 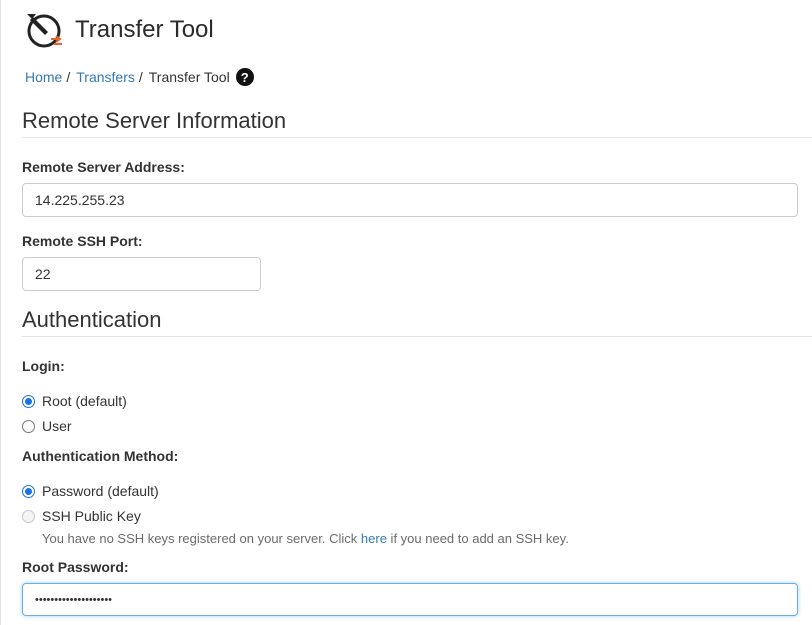 I want to click on authentication-heading: Authentication, so click(x=91, y=320).